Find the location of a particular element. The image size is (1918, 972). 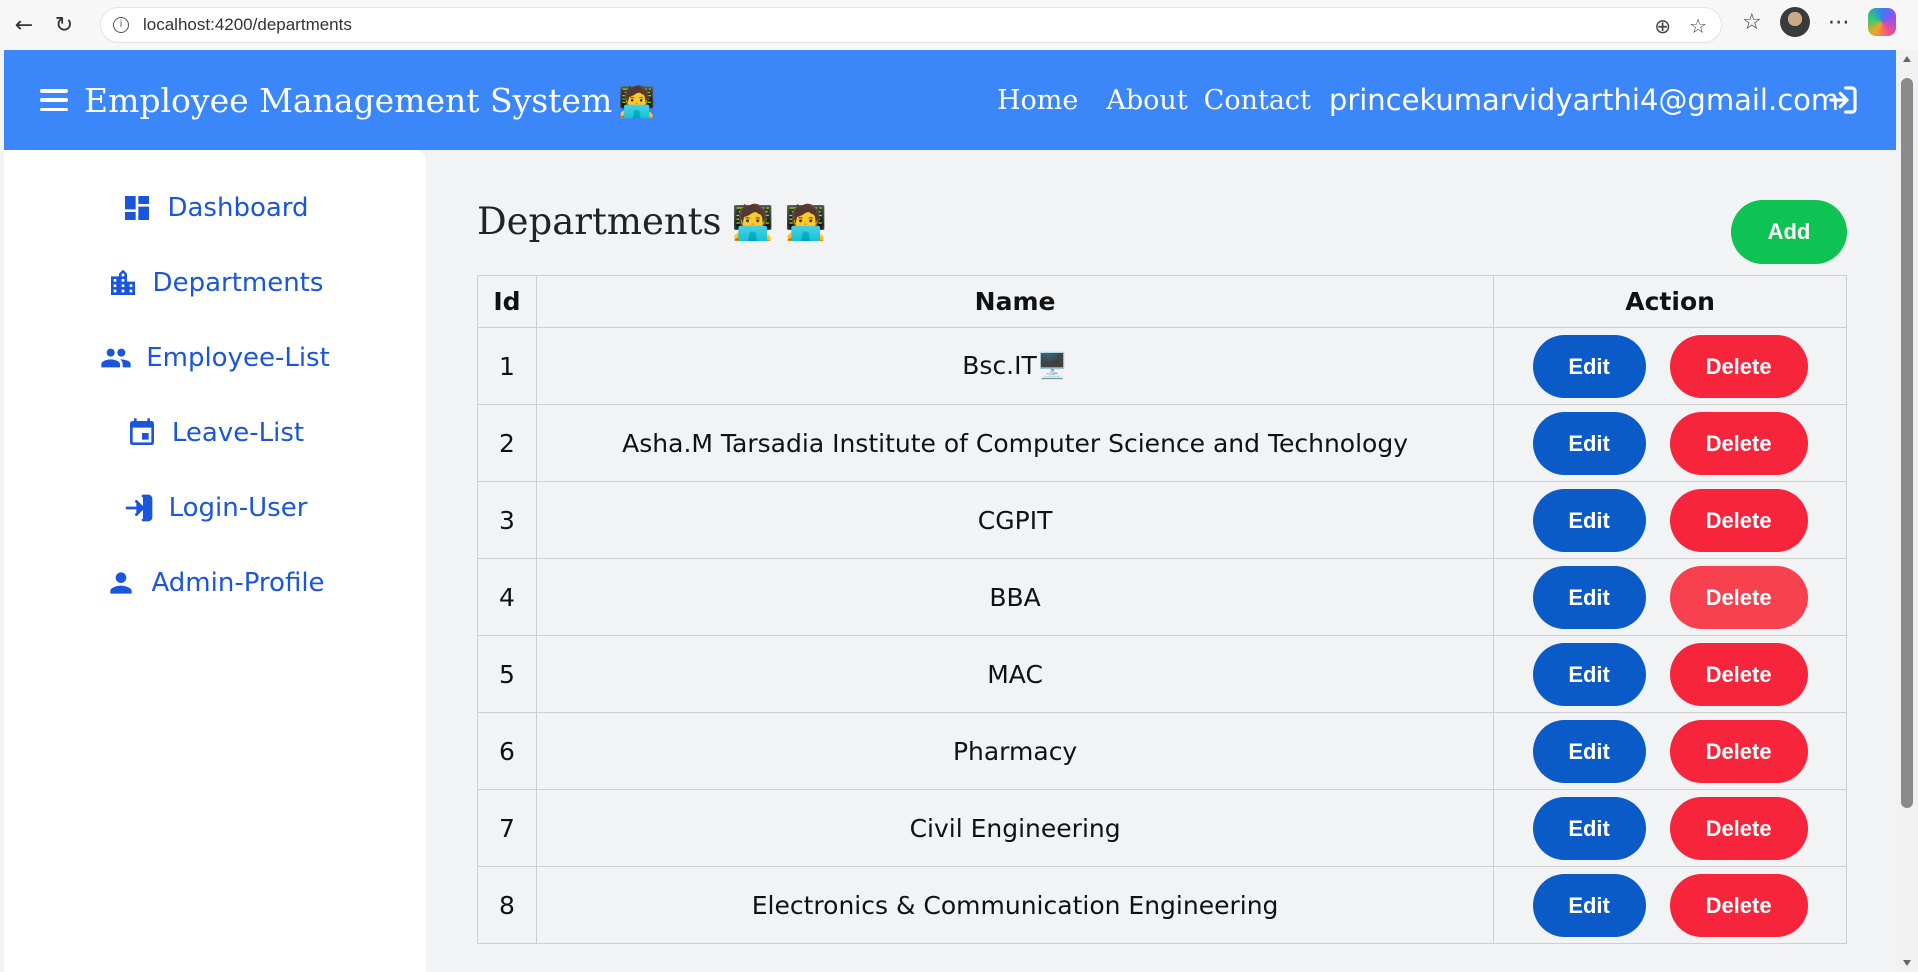

row-id: 3 is located at coordinates (507, 520).